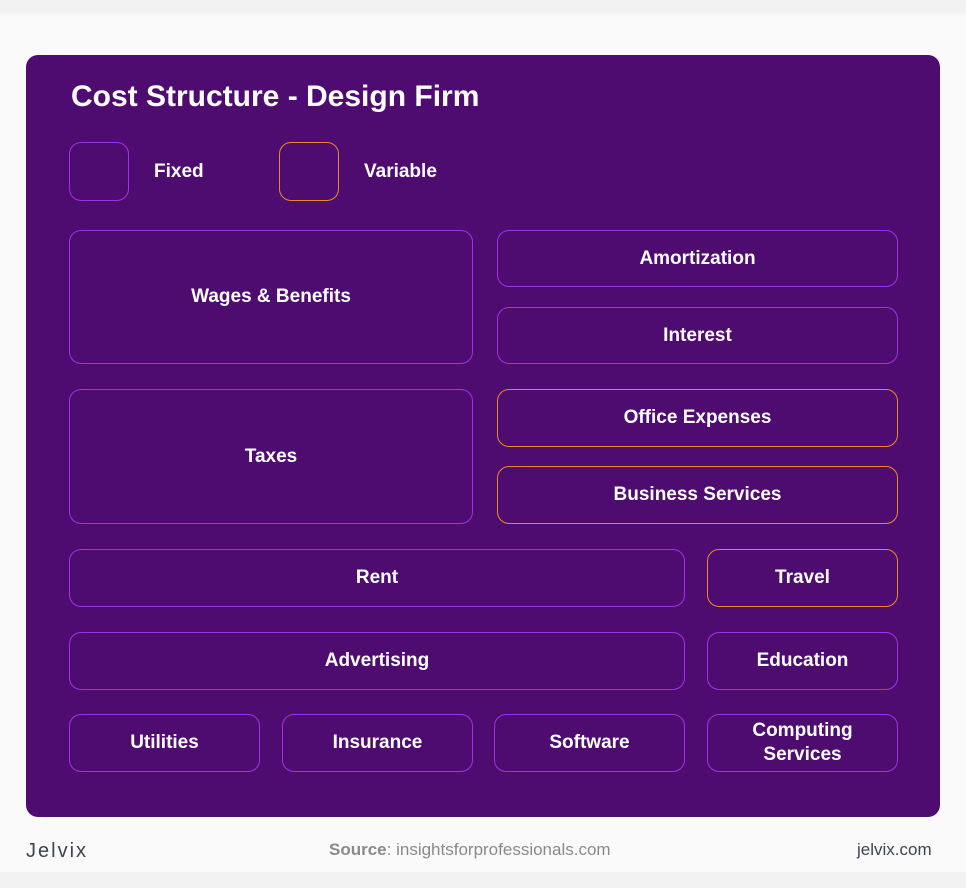 The image size is (966, 888). I want to click on legend-fixed-swatch, so click(99, 171).